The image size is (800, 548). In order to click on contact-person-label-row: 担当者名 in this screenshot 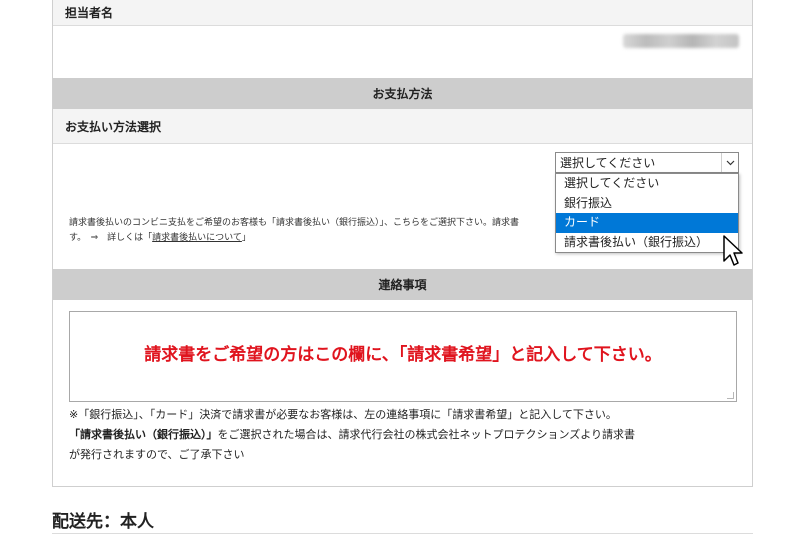, I will do `click(402, 13)`.